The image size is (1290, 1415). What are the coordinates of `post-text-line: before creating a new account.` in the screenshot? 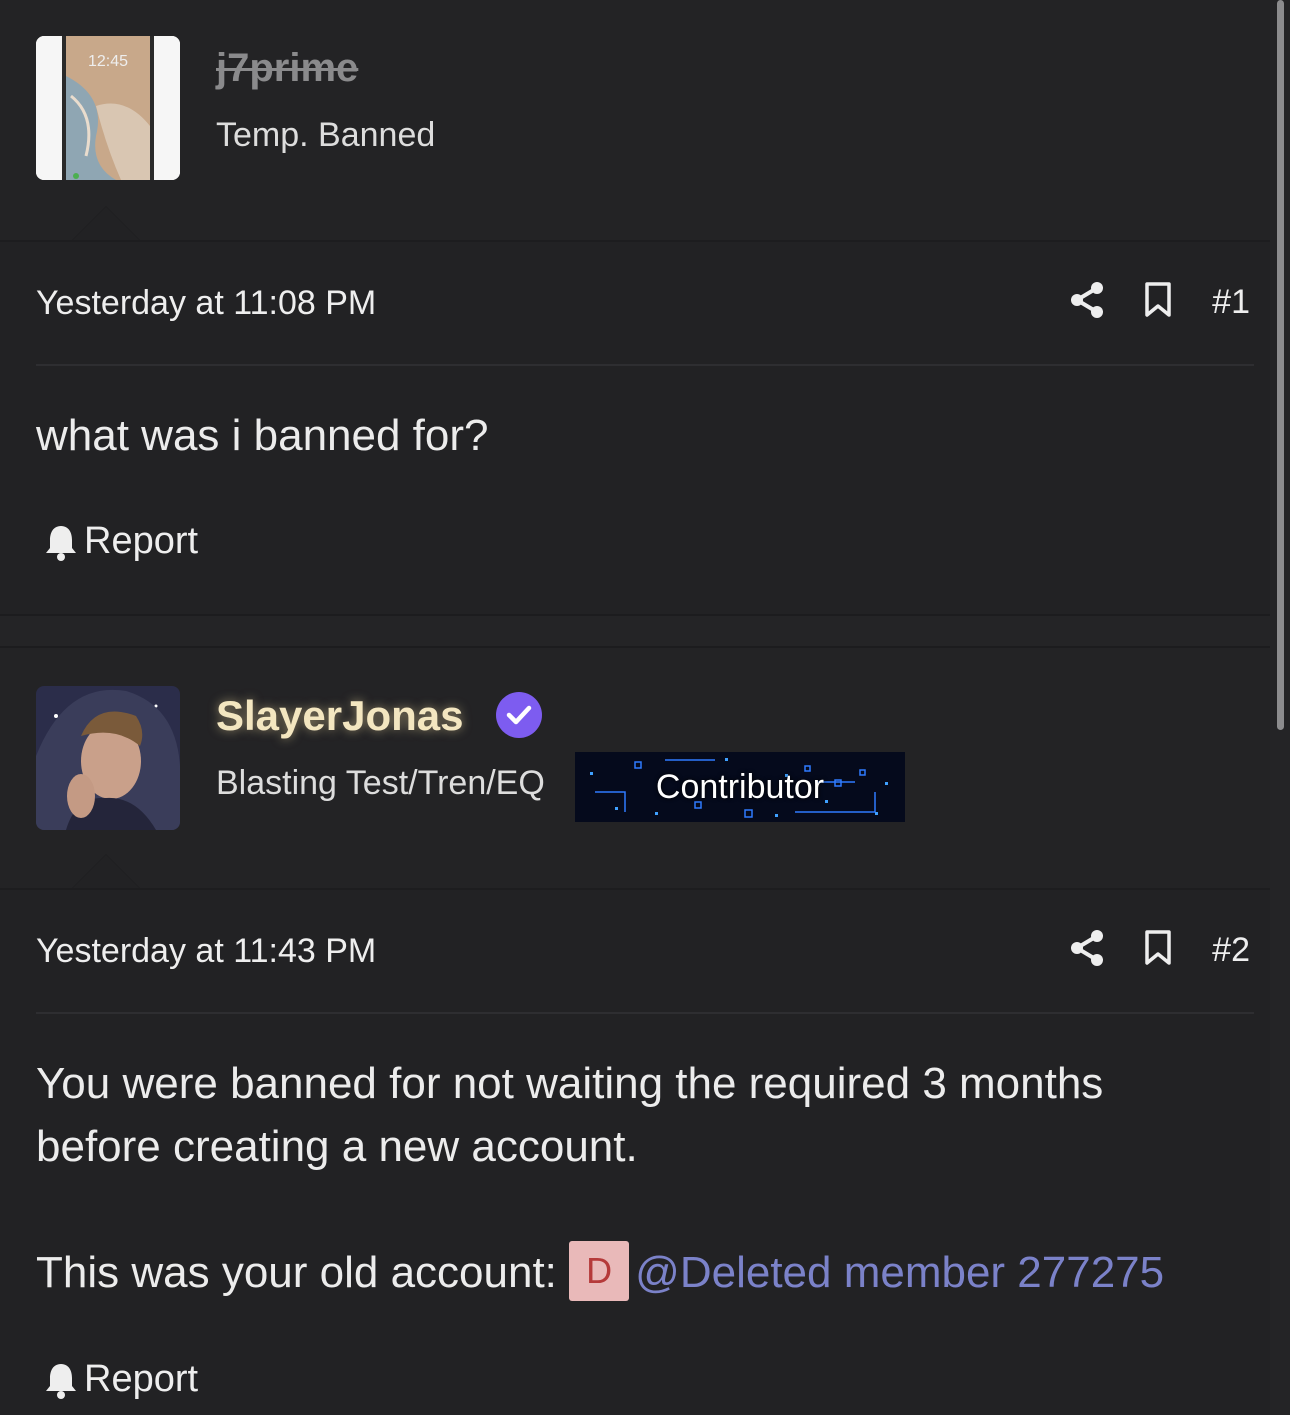 It's located at (337, 1146).